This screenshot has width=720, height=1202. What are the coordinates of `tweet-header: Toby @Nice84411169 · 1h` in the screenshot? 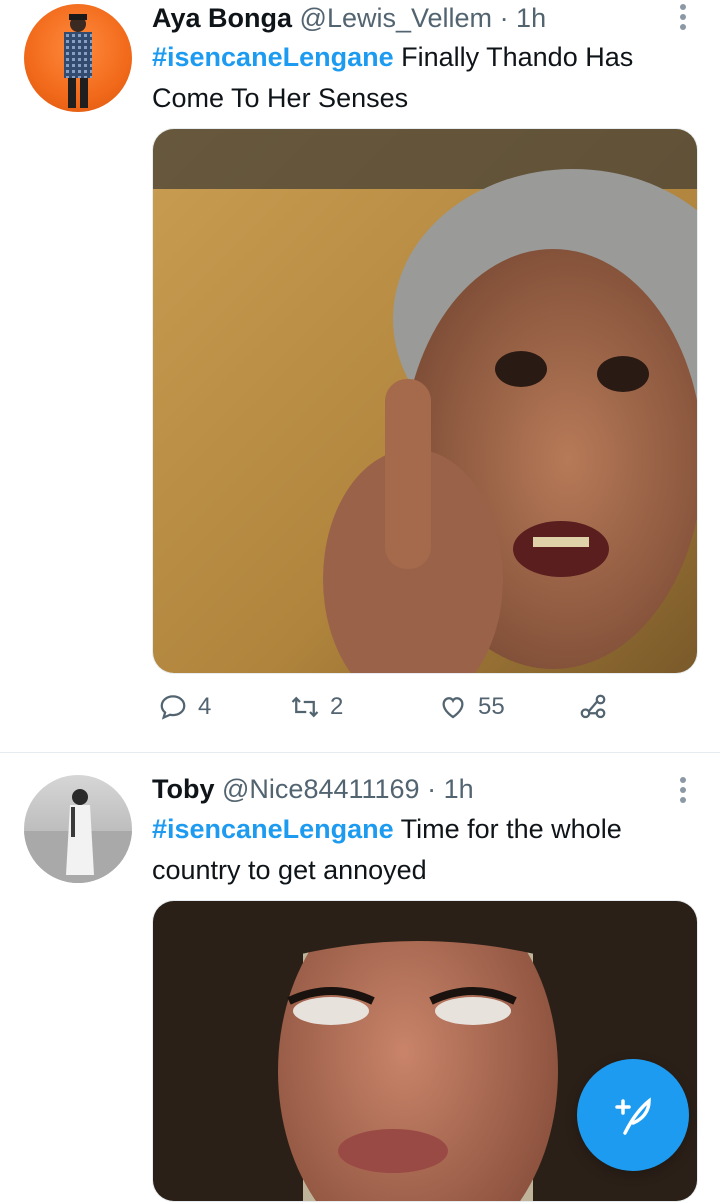 It's located at (313, 789).